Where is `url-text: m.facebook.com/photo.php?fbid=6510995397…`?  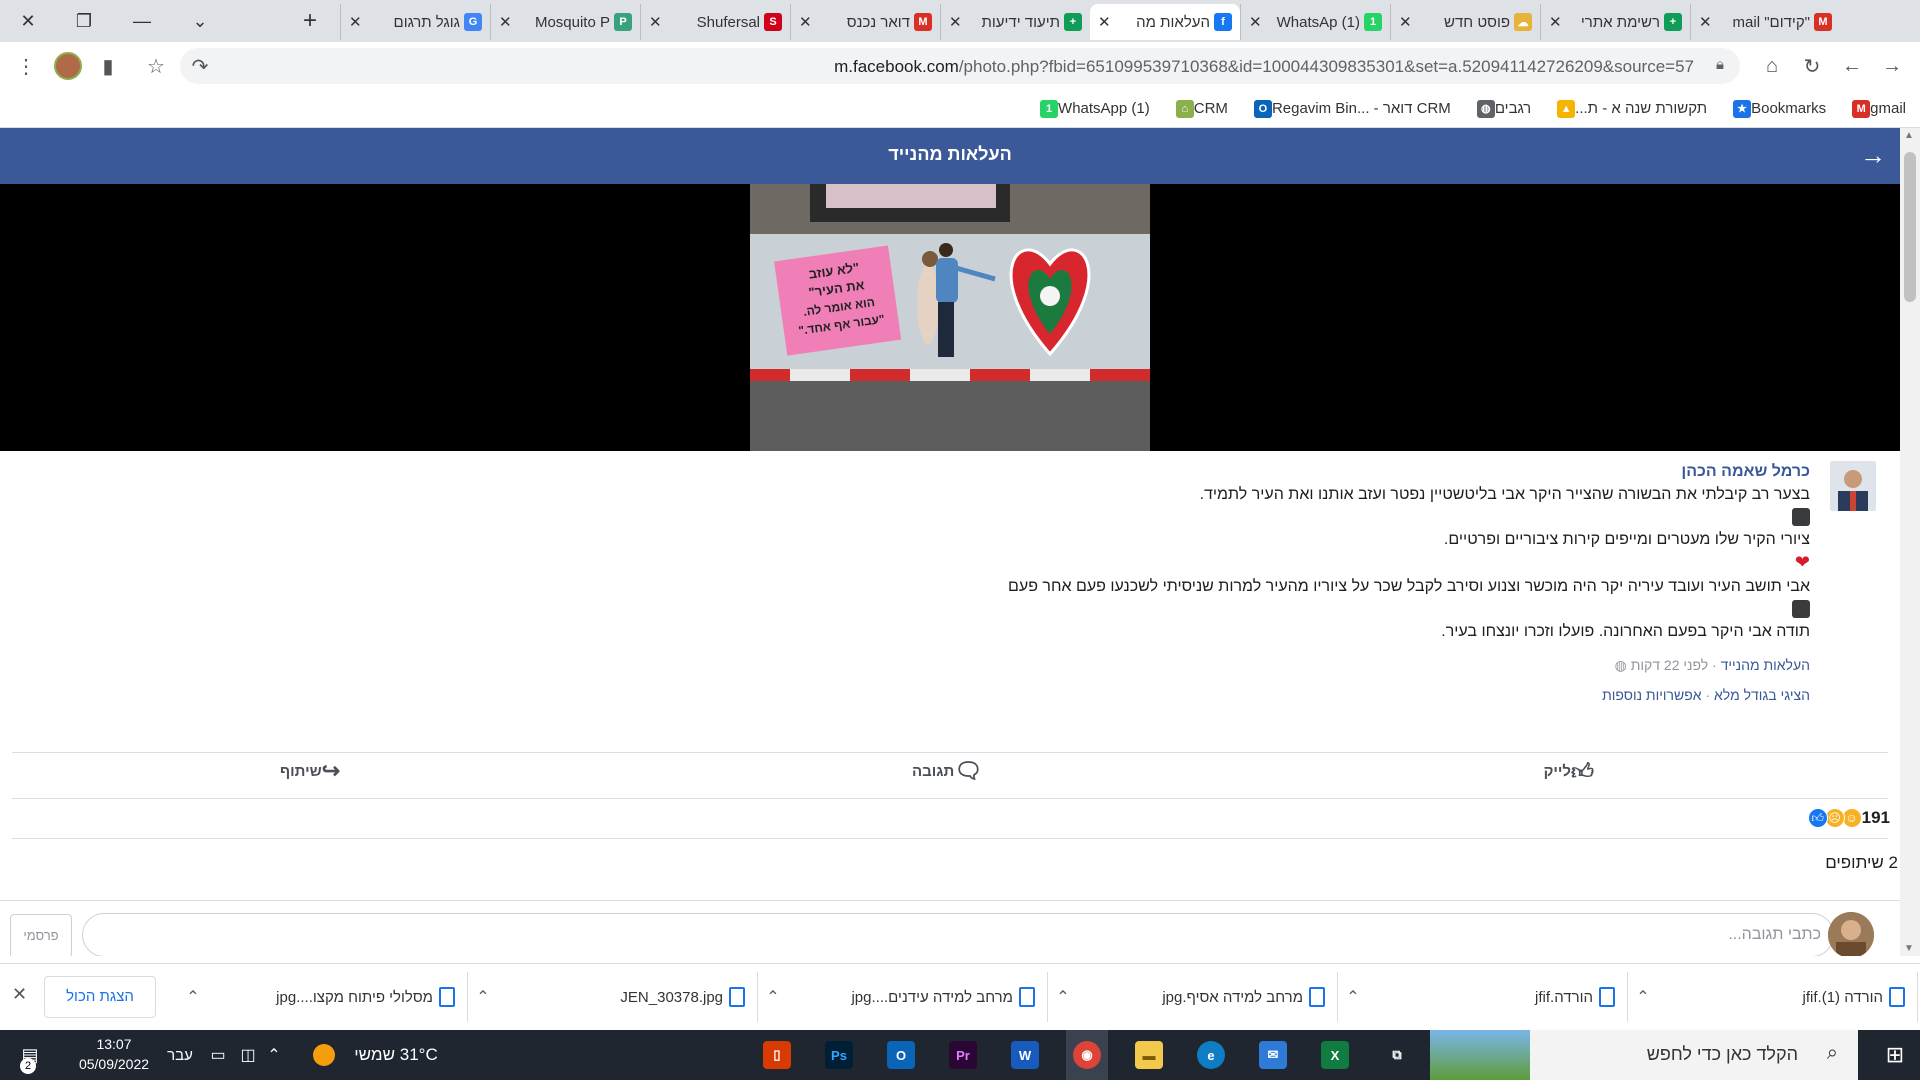
url-text: m.facebook.com/photo.php?fbid=6510995397… is located at coordinates (1264, 67).